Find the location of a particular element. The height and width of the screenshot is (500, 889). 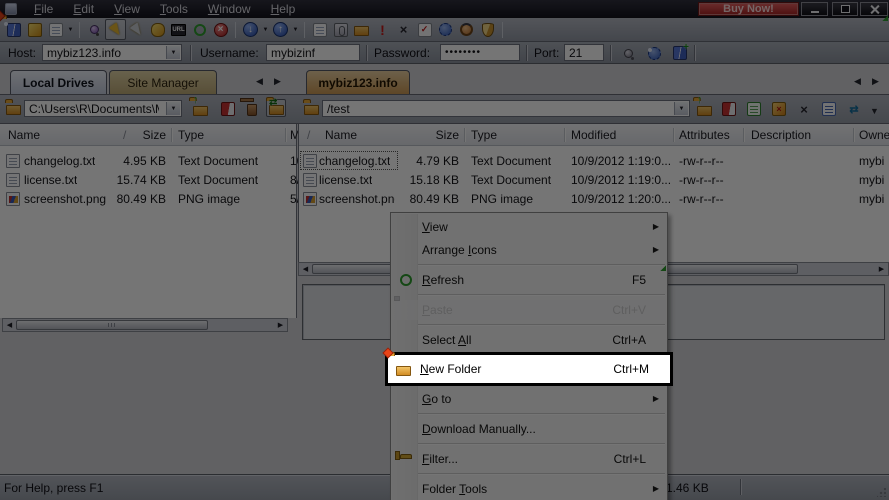

file-row: screenshot.png 80.49 KB PNG image 5/ is located at coordinates (150, 198).